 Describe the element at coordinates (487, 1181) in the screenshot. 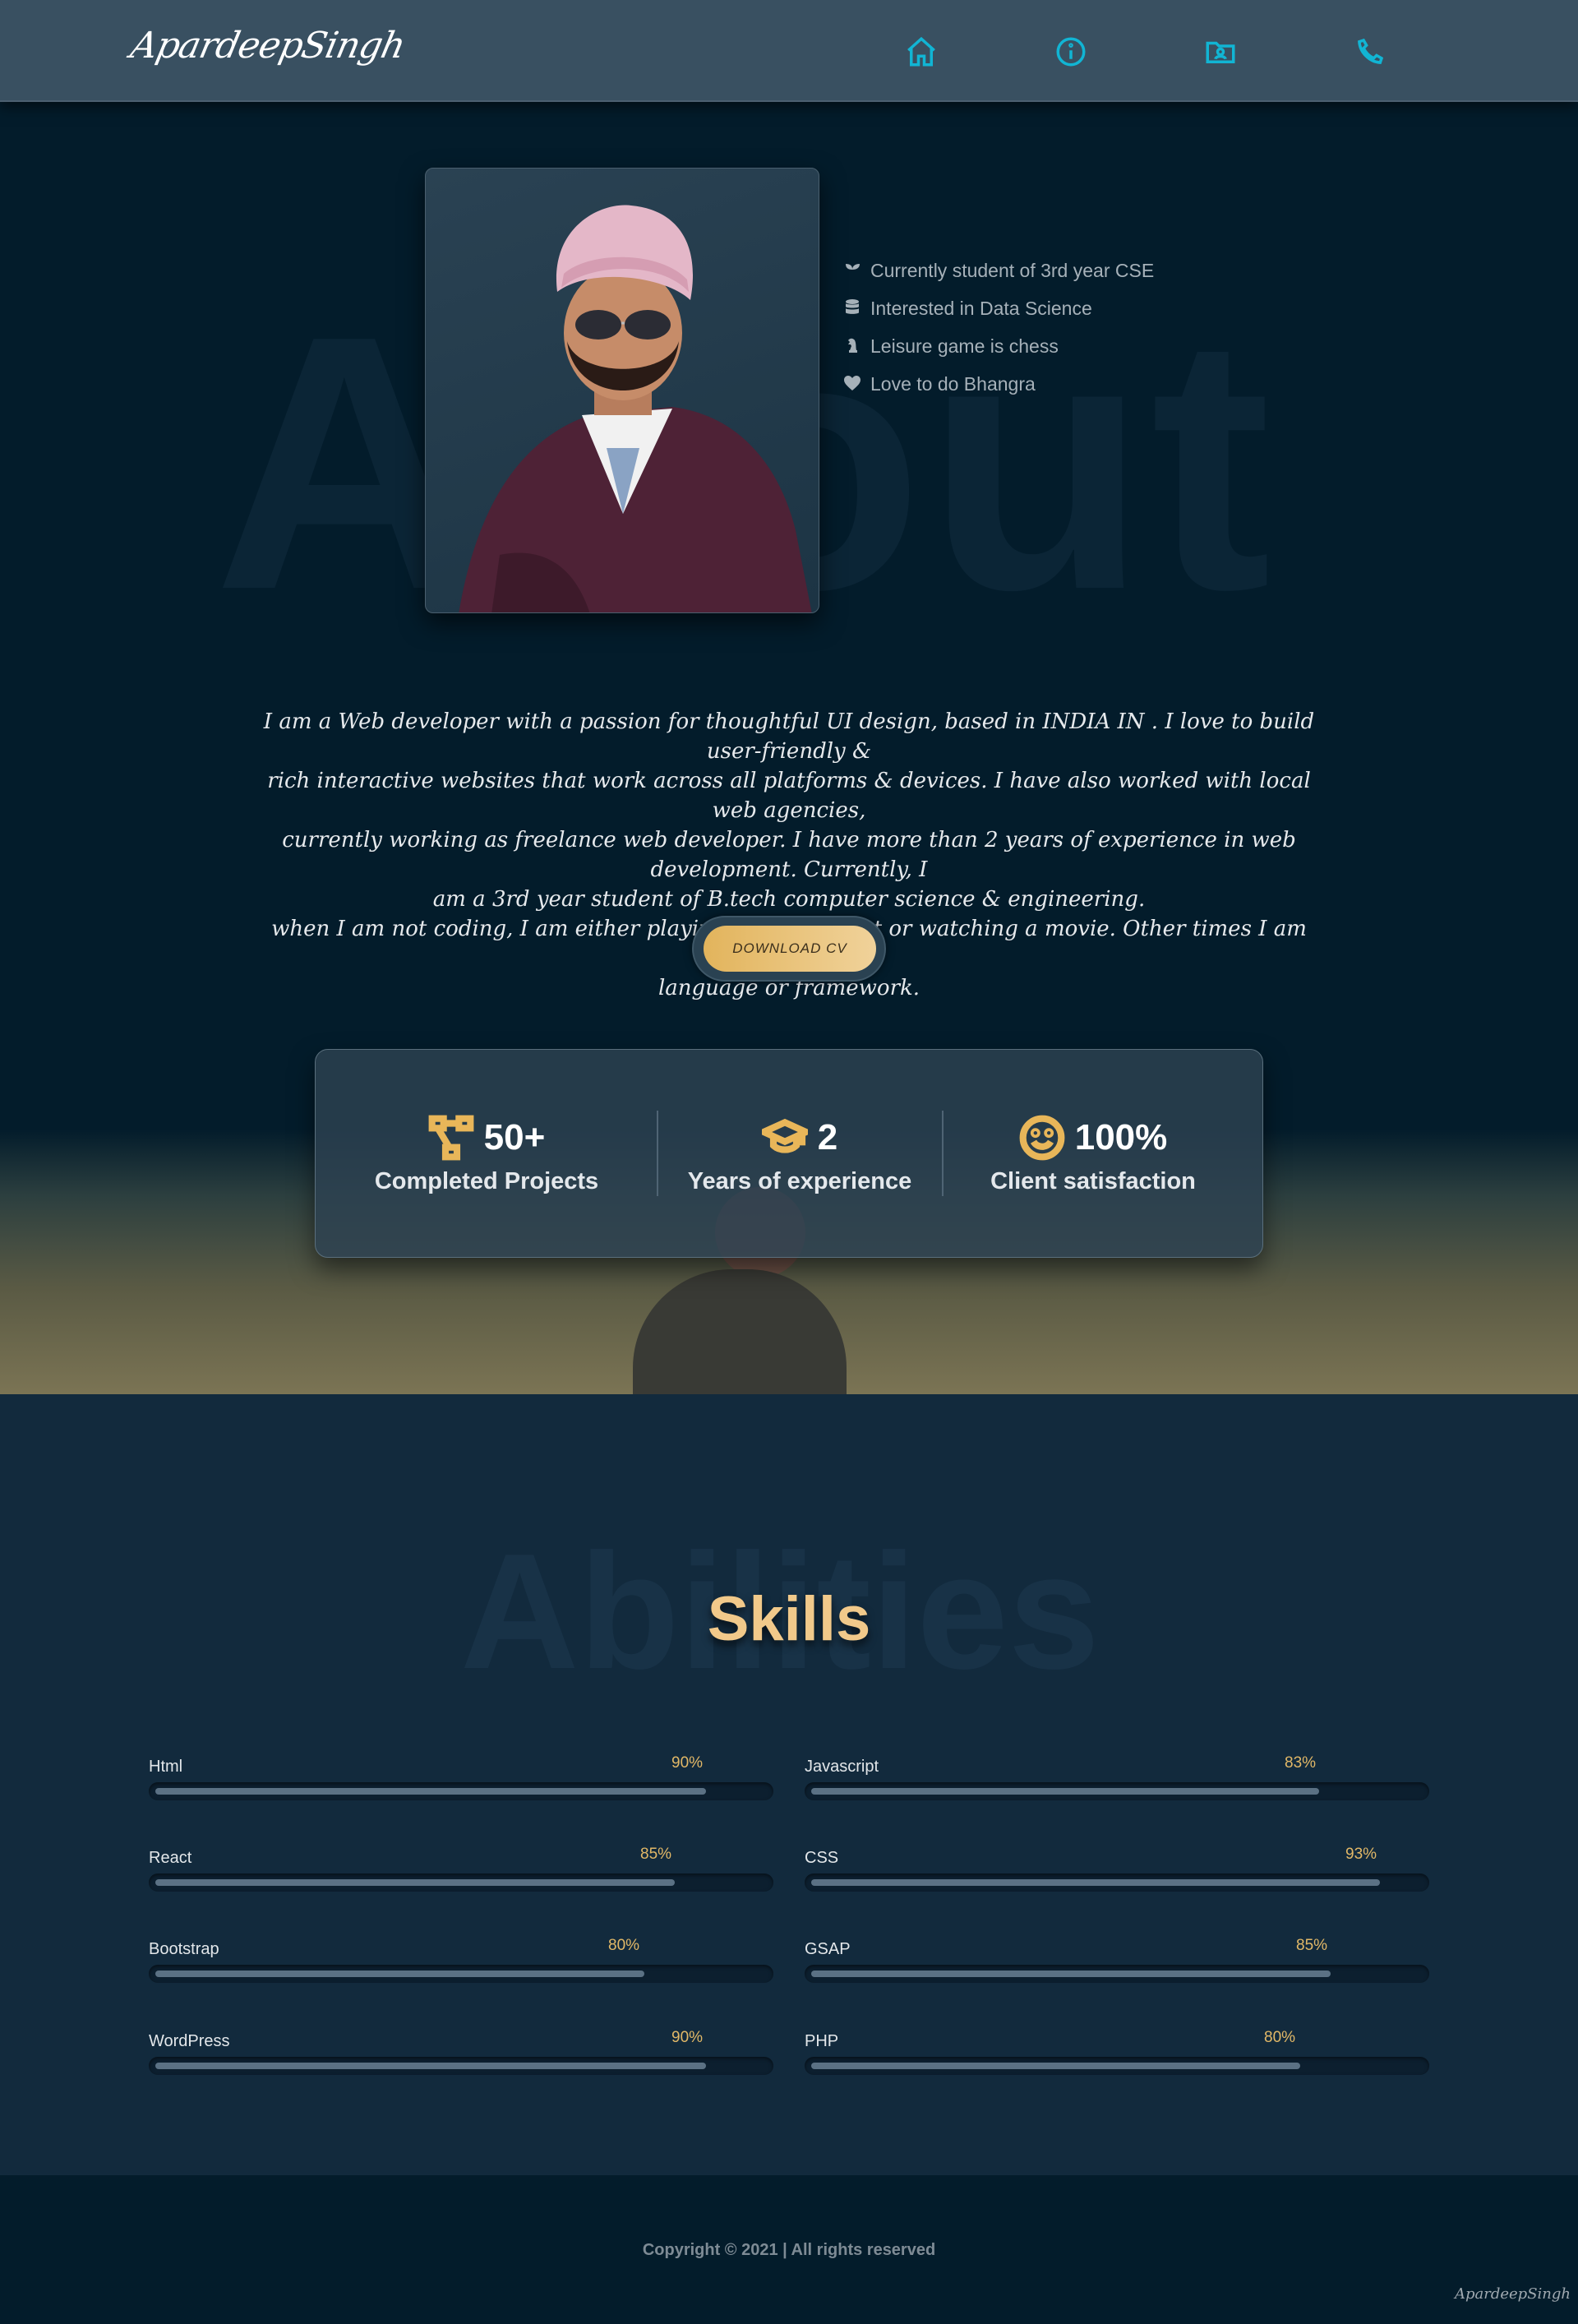

I see `stat-label: Completed Projects` at that location.